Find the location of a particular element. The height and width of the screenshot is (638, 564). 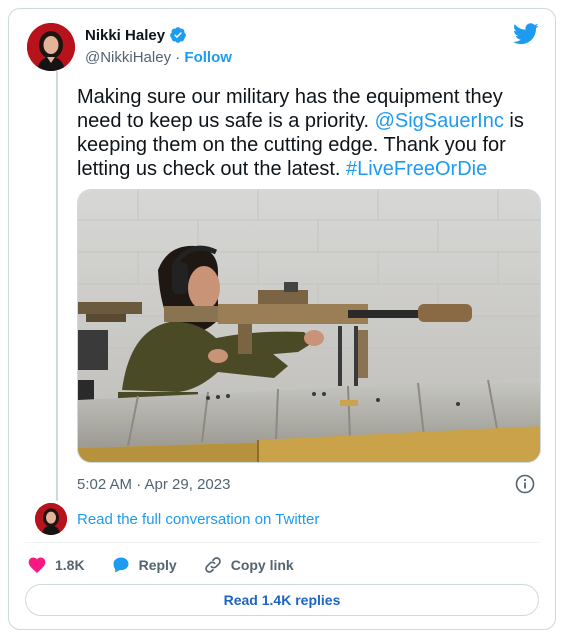

twitter-bird-icon is located at coordinates (526, 34).